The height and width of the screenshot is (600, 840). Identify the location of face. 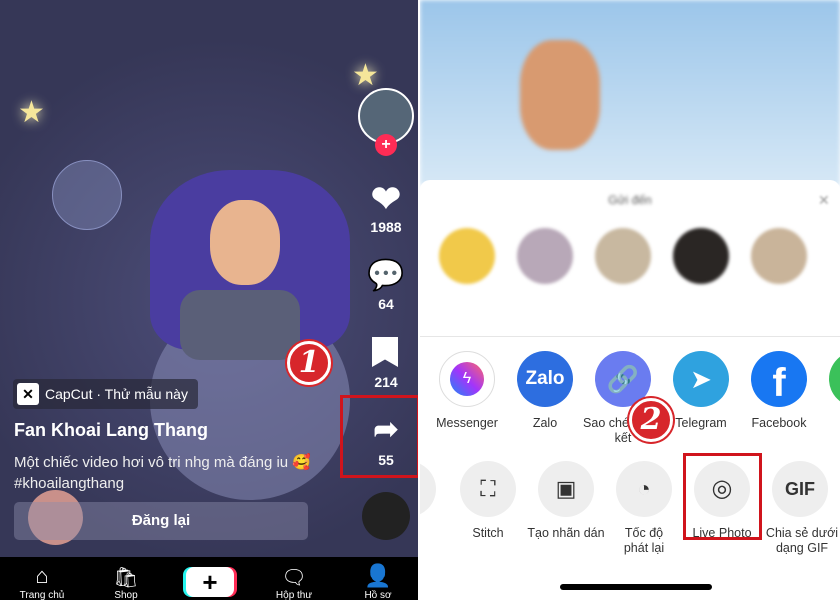
(245, 242).